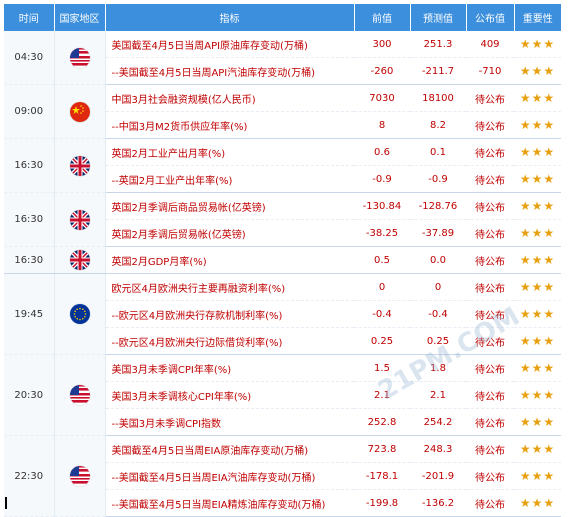 The image size is (568, 517). Describe the element at coordinates (382, 71) in the screenshot. I see `previous-value: -260` at that location.